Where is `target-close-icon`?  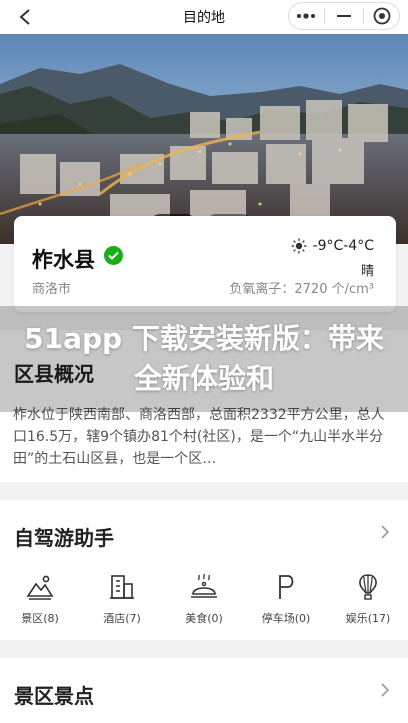
target-close-icon is located at coordinates (382, 16).